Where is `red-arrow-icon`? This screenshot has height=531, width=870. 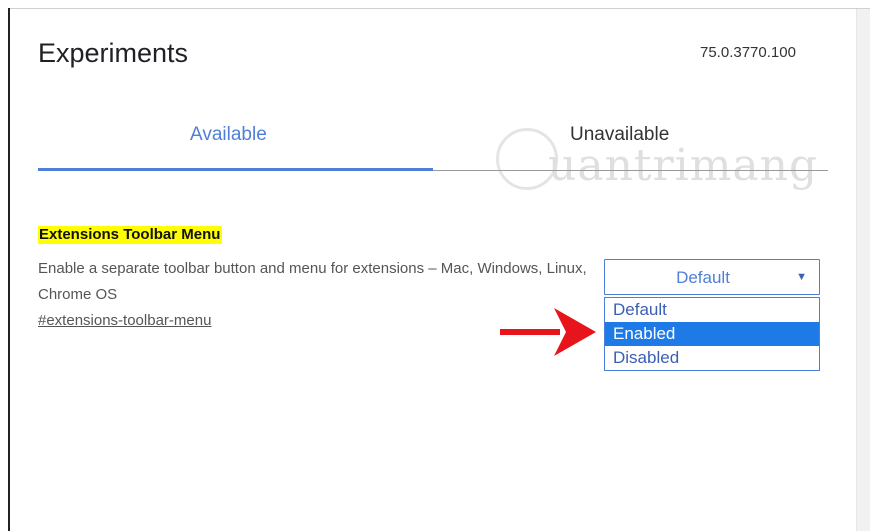
red-arrow-icon is located at coordinates (548, 332).